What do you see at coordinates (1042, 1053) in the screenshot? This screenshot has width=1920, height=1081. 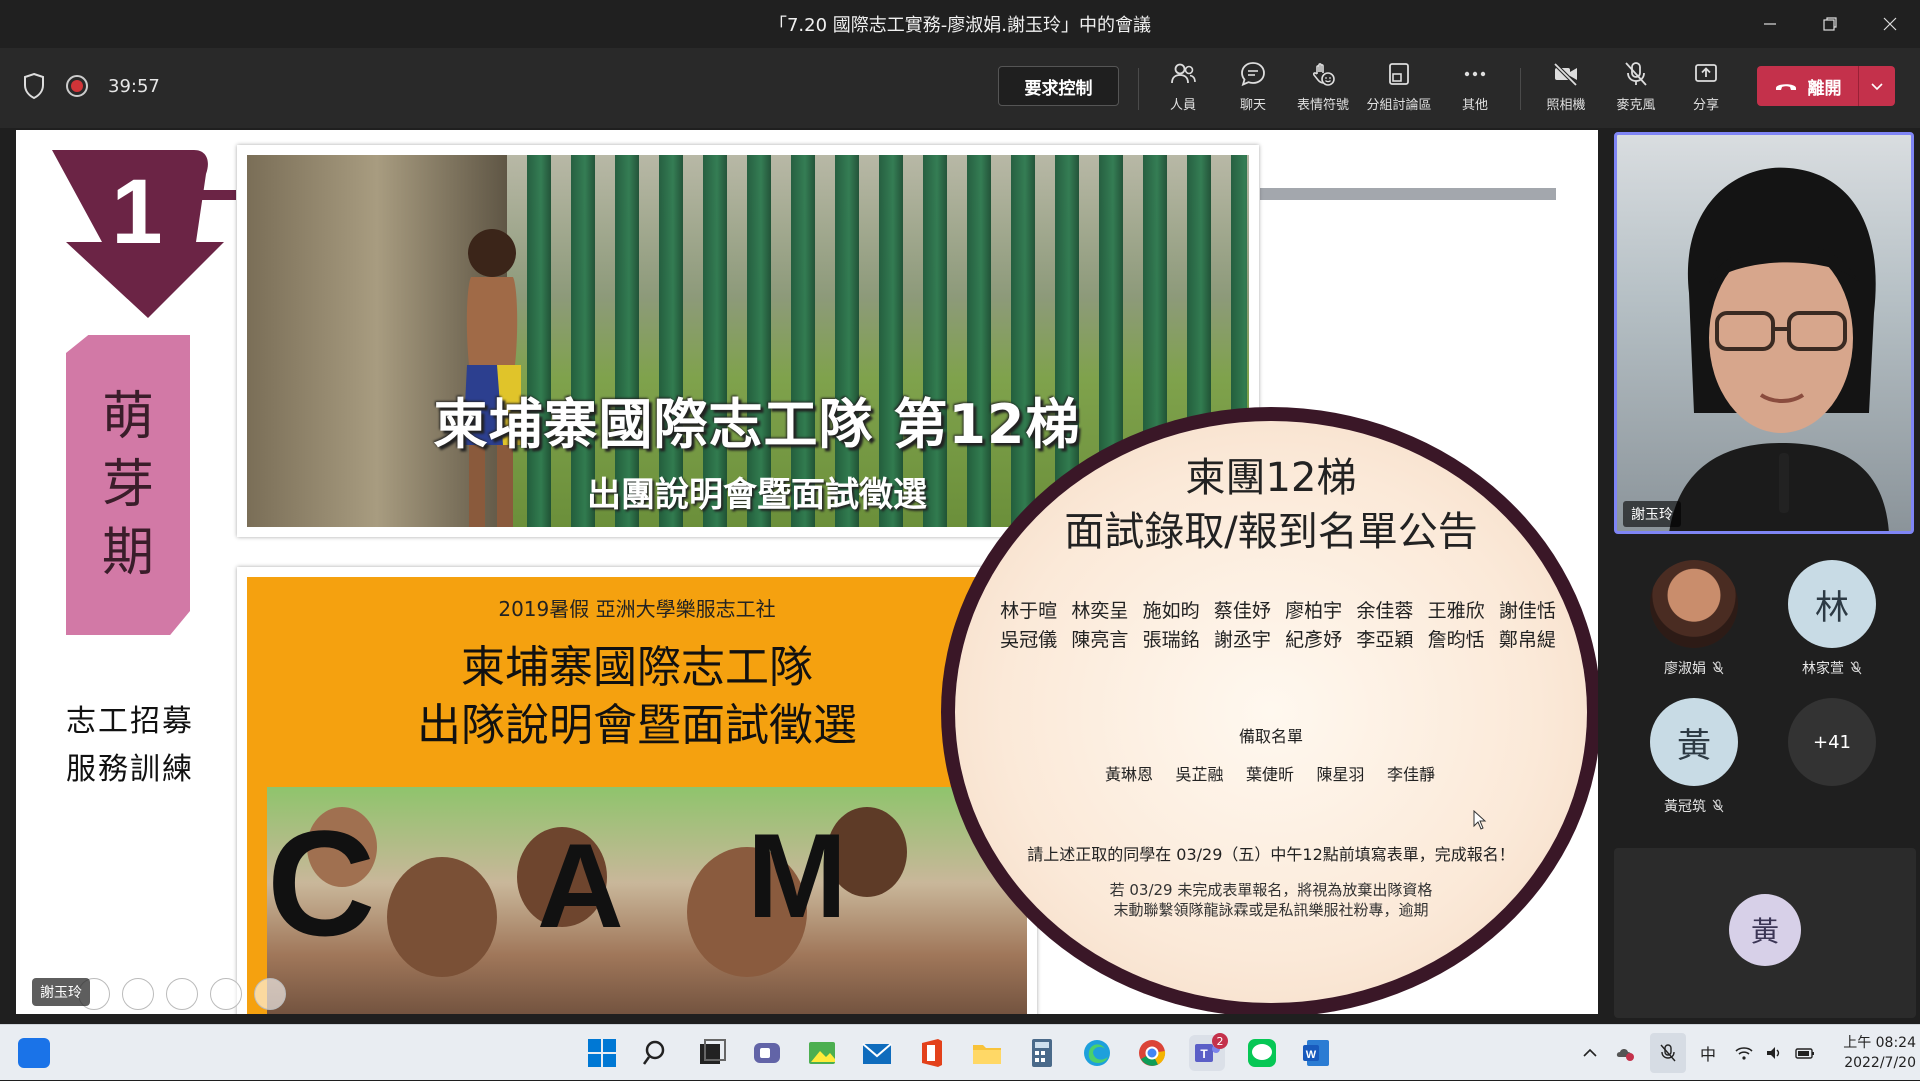 I see `calculator-icon` at bounding box center [1042, 1053].